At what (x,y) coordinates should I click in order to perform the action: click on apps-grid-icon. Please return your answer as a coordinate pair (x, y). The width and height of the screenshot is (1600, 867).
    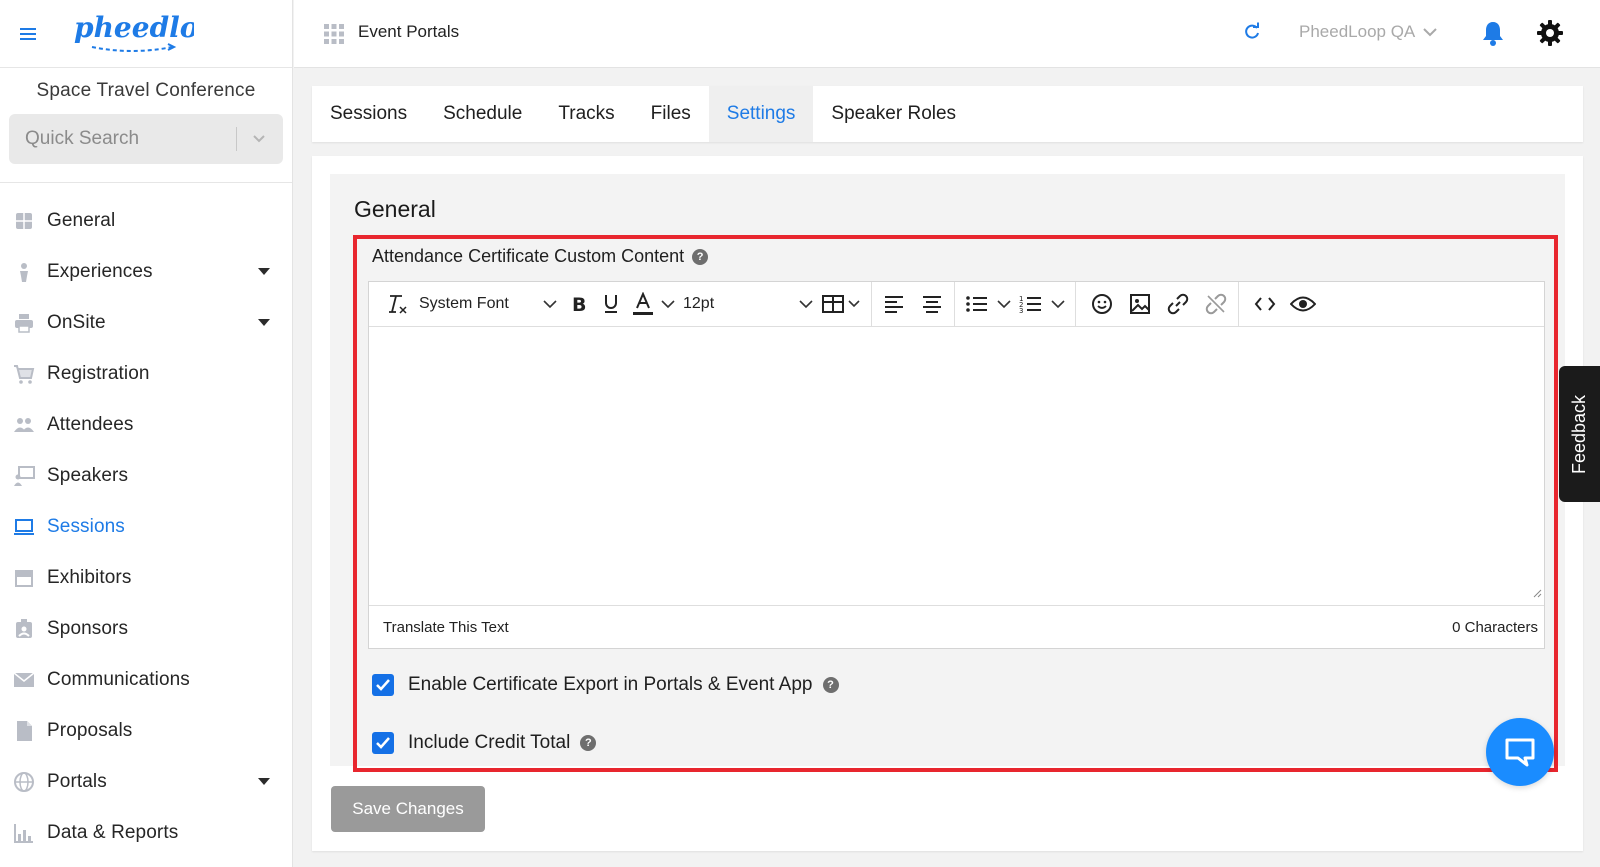
    Looking at the image, I should click on (334, 36).